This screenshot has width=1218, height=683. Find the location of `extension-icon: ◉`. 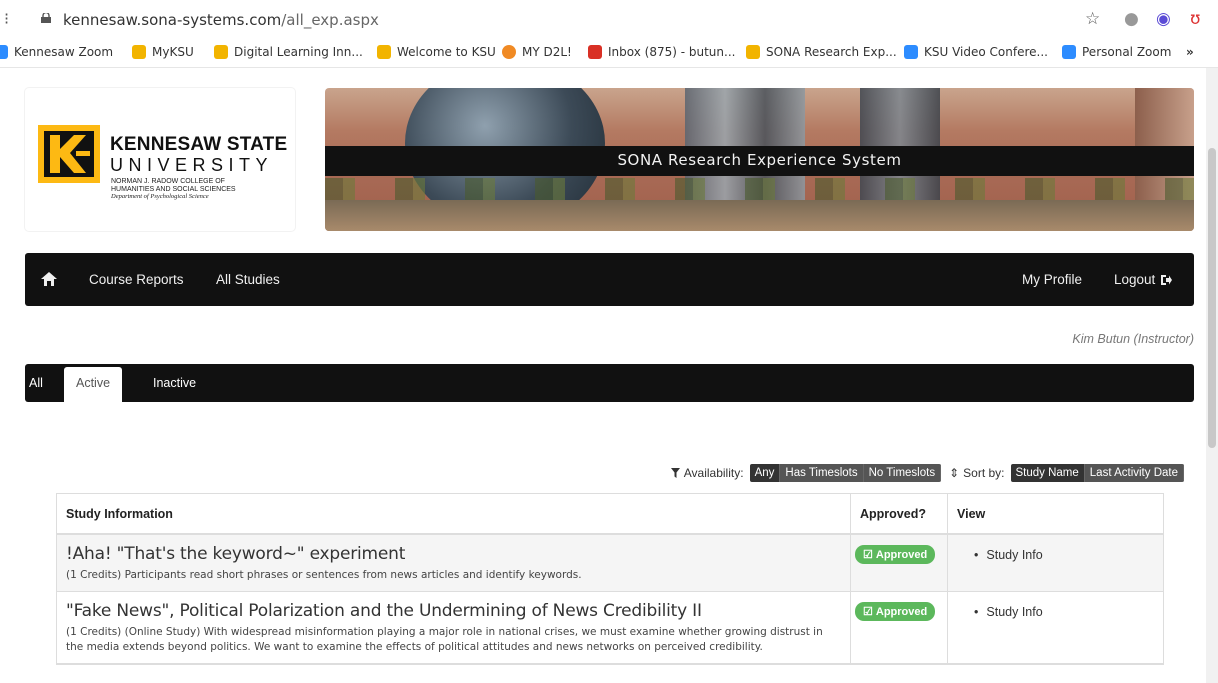

extension-icon: ◉ is located at coordinates (1163, 19).